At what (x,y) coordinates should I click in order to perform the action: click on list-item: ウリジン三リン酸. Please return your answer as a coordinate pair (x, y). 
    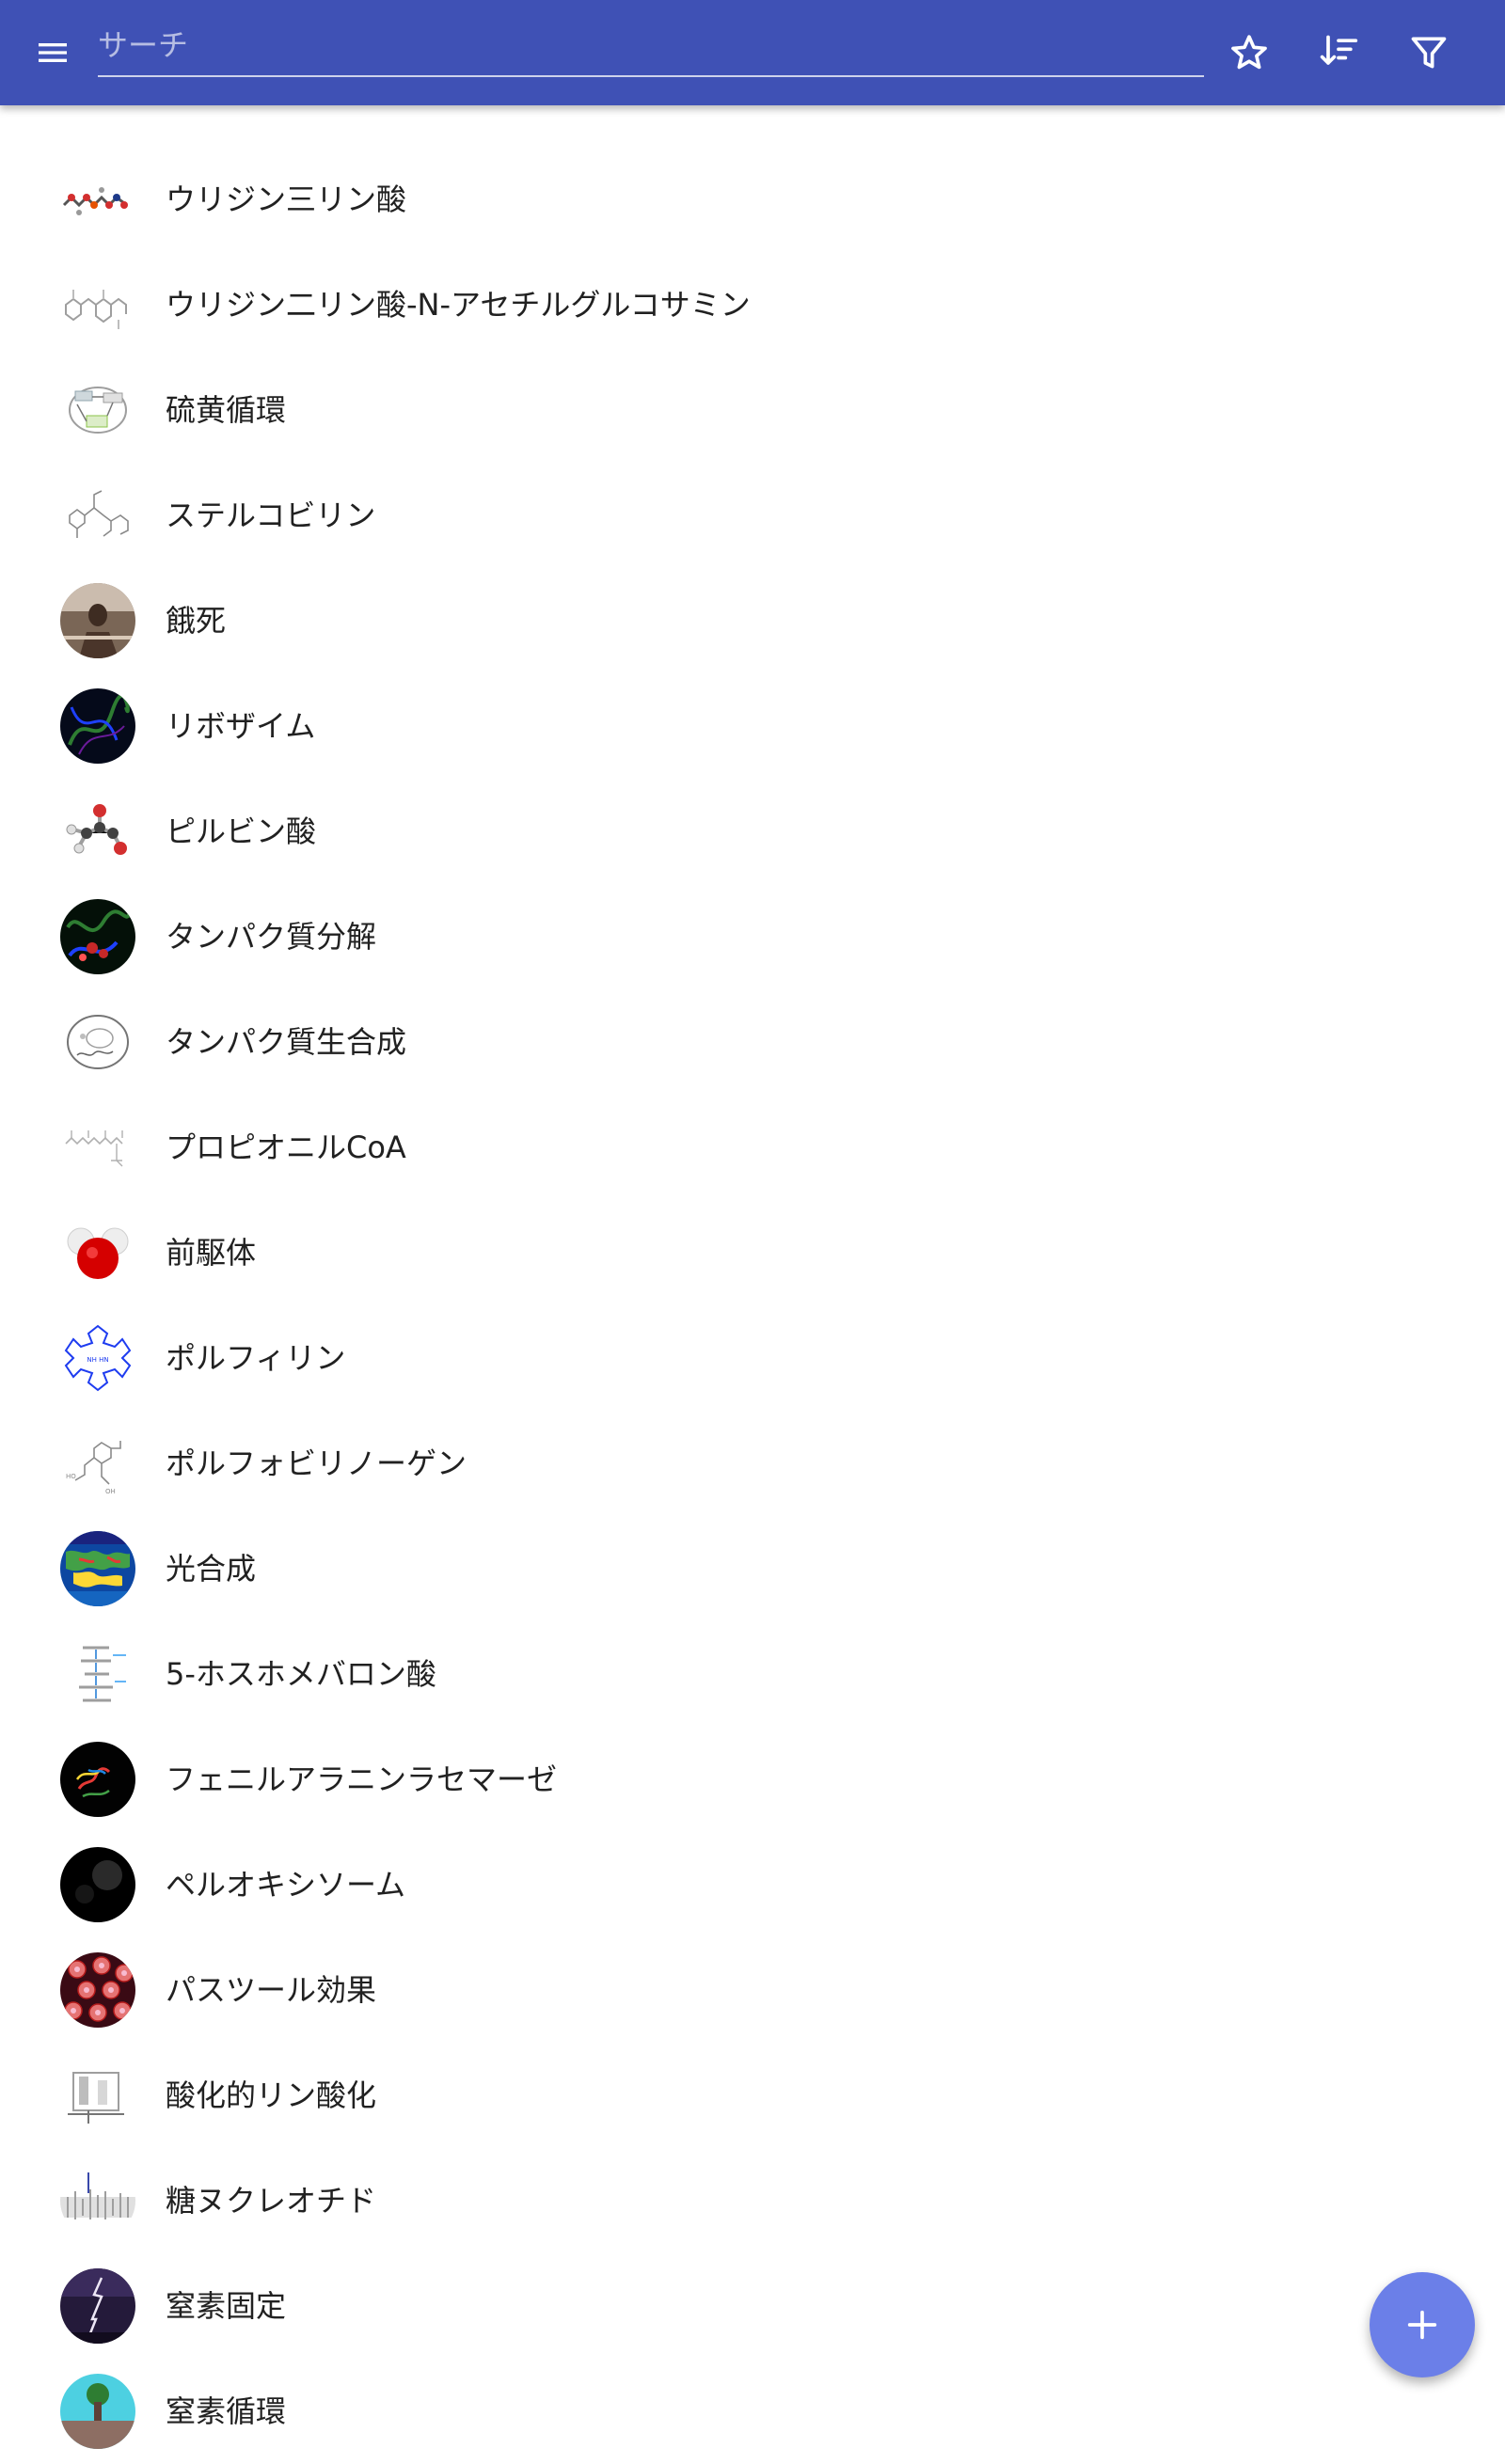
    Looking at the image, I should click on (753, 199).